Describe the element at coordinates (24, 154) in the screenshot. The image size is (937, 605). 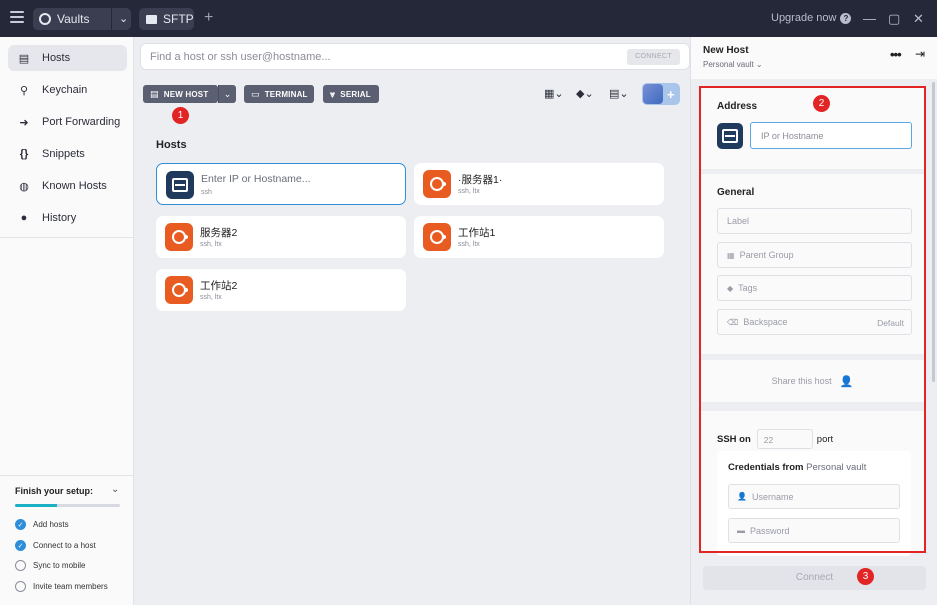
I see `braces-icon: {}` at that location.